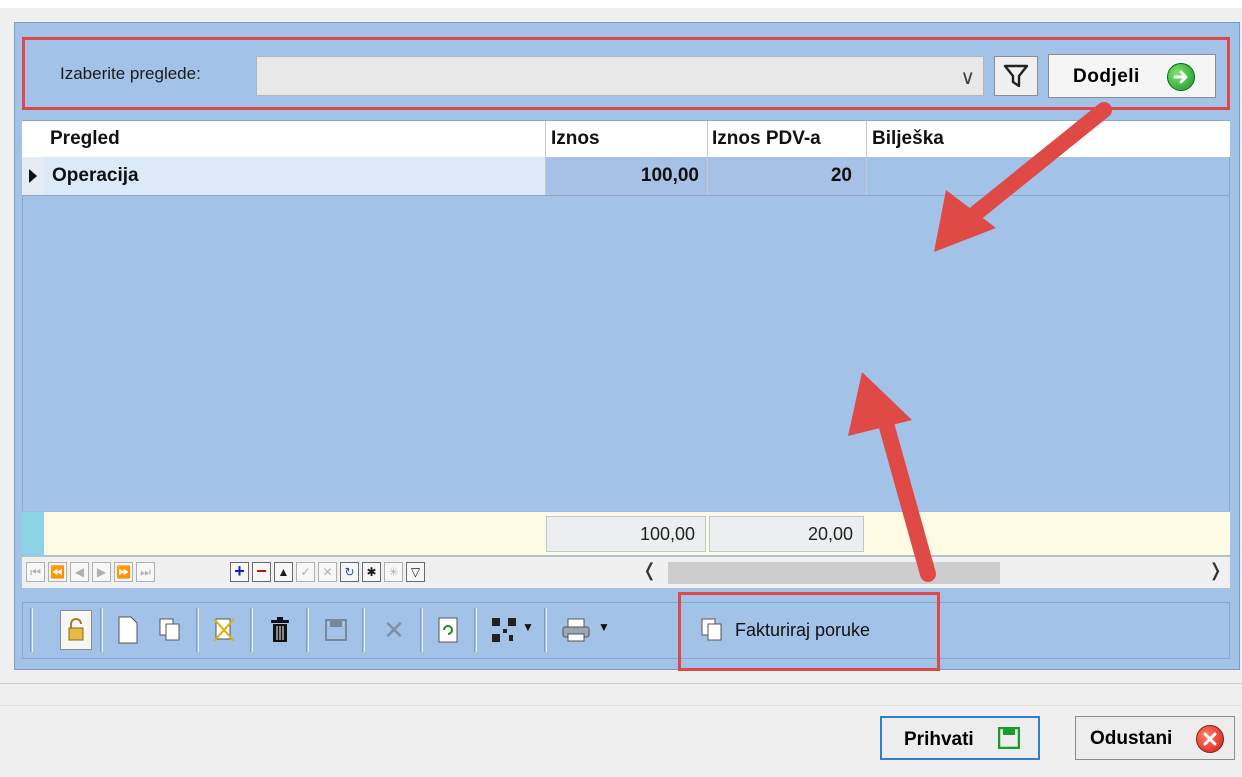  Describe the element at coordinates (76, 630) in the screenshot. I see `lock-icon` at that location.